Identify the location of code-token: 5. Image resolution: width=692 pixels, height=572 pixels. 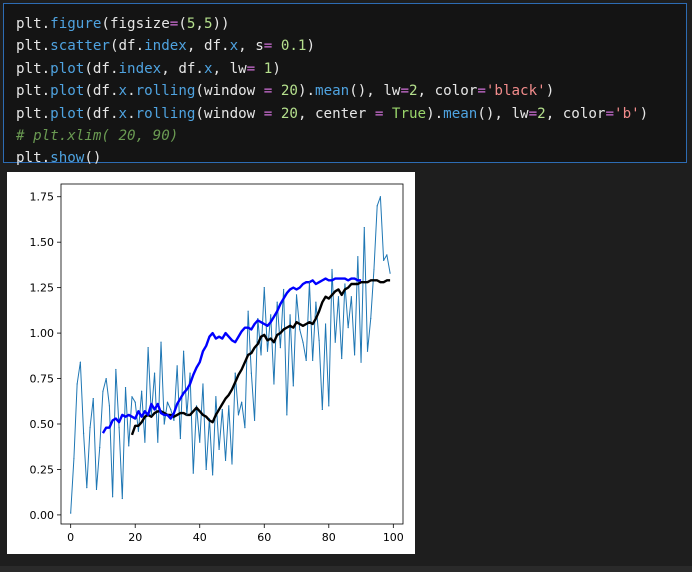
(208, 24).